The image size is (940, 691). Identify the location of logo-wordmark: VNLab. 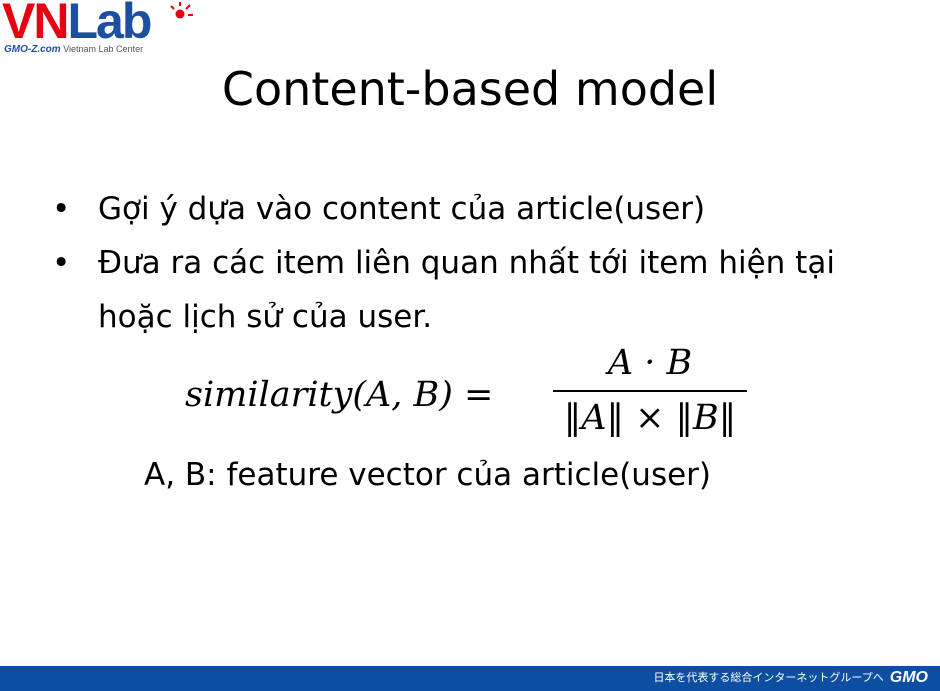
(77, 24).